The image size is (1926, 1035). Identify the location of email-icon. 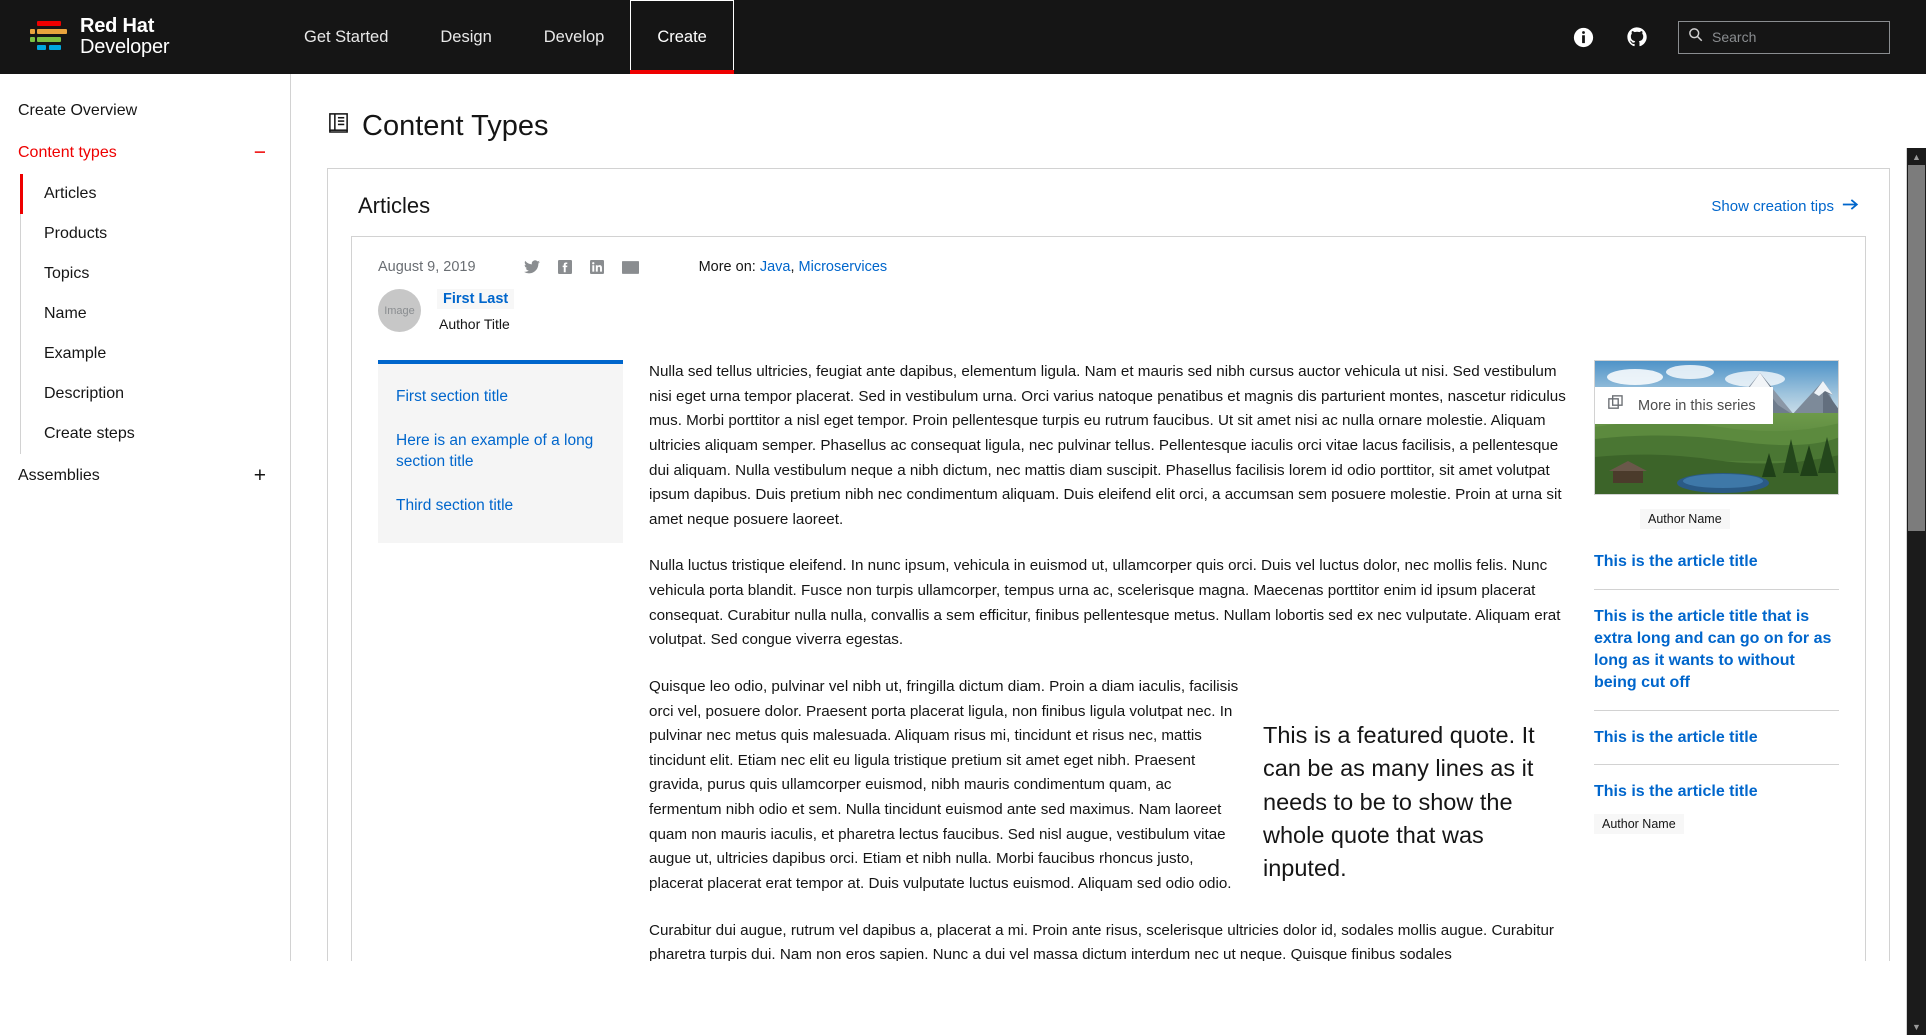
(630, 267).